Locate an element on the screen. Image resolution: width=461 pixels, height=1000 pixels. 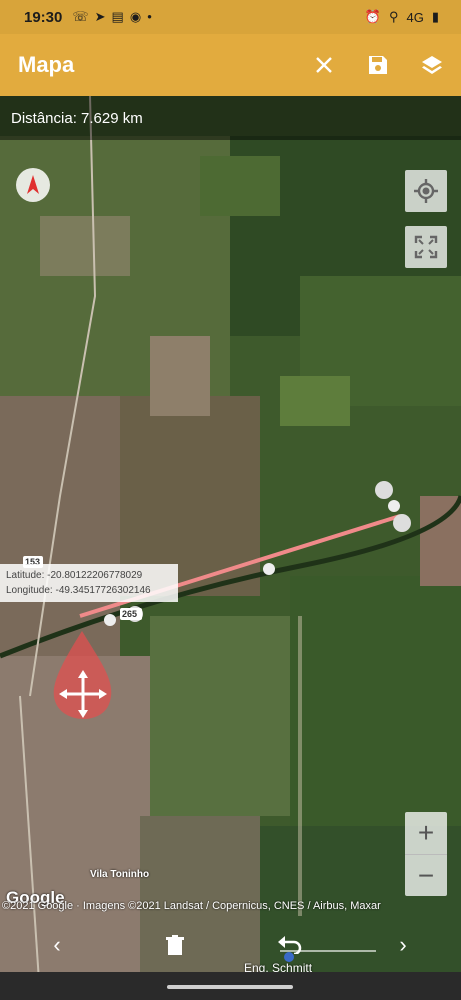
close-icon is located at coordinates (324, 65).